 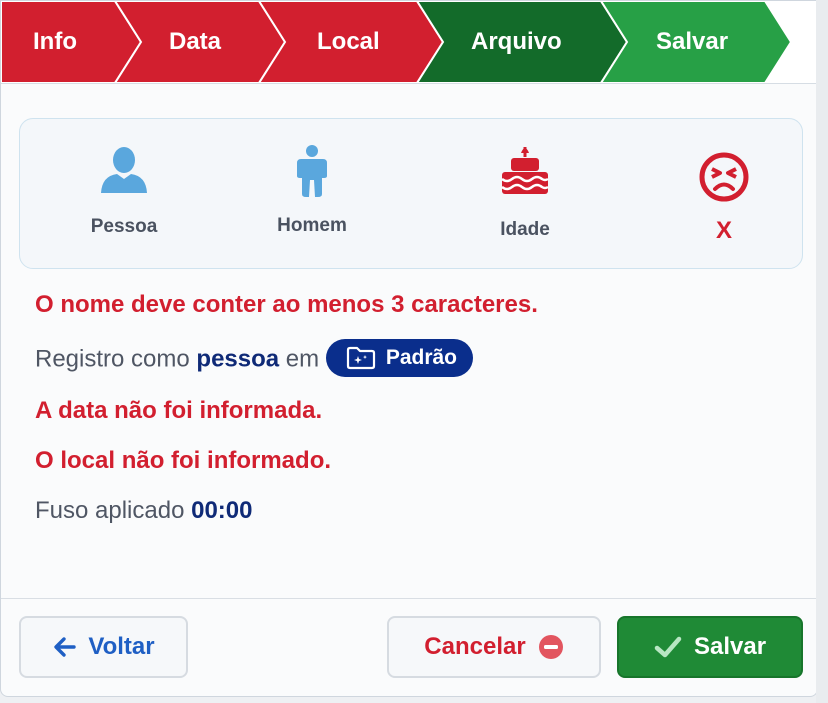 I want to click on step-label: Arquivo, so click(x=516, y=41).